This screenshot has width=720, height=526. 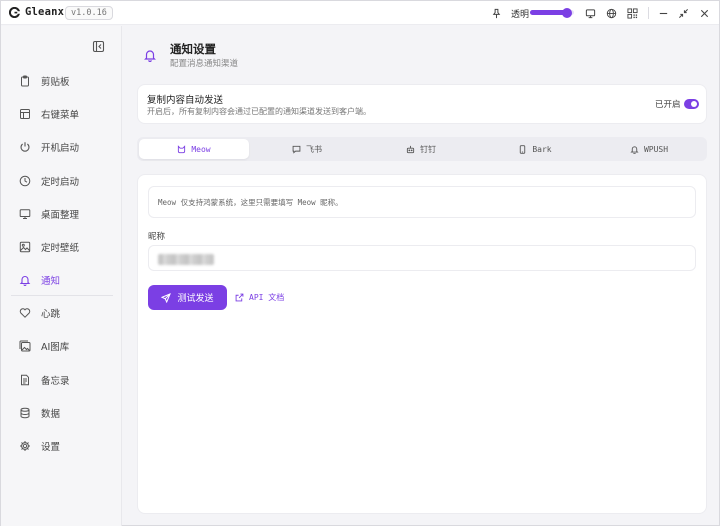 What do you see at coordinates (25, 147) in the screenshot?
I see `power-icon` at bounding box center [25, 147].